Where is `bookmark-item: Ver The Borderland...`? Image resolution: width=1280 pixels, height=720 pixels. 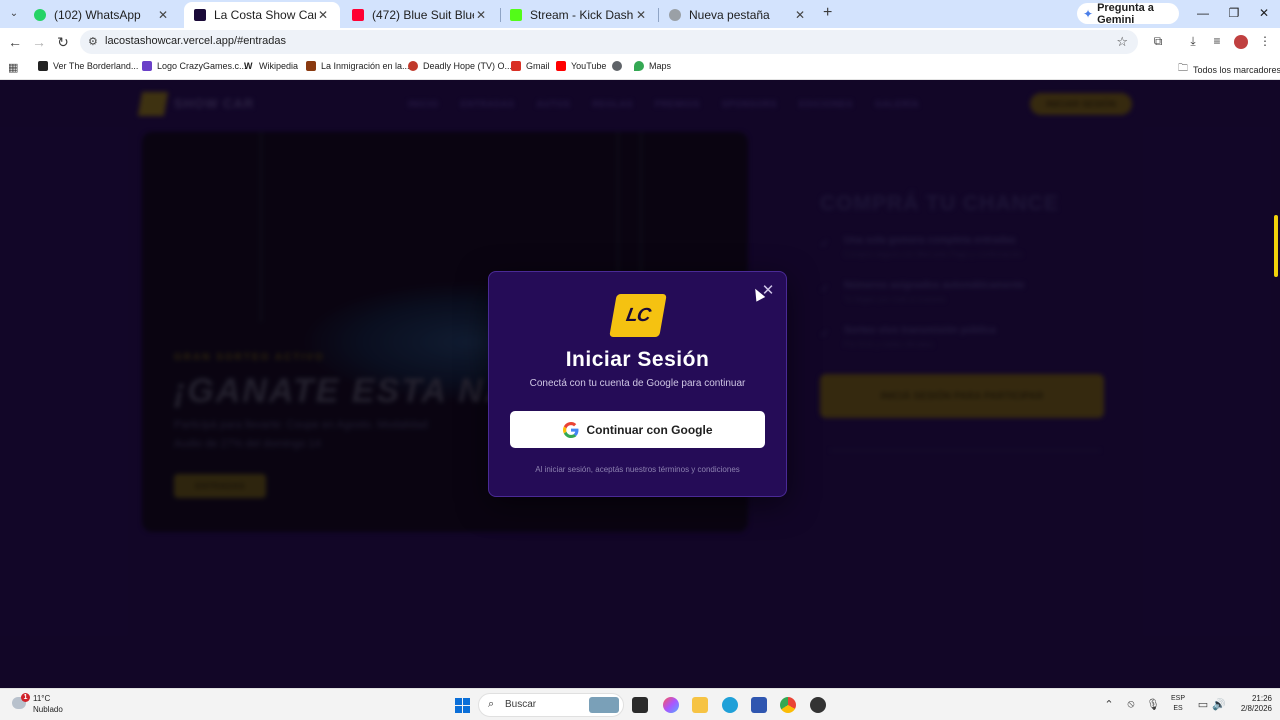
bookmark-item: Ver The Borderland... is located at coordinates (88, 66).